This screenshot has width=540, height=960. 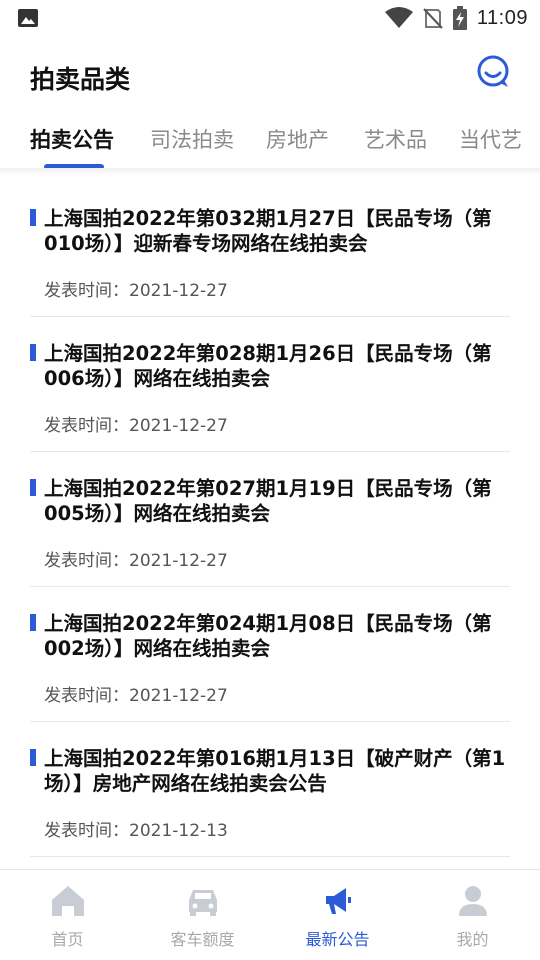 I want to click on nav-home: 首页, so click(x=67, y=915).